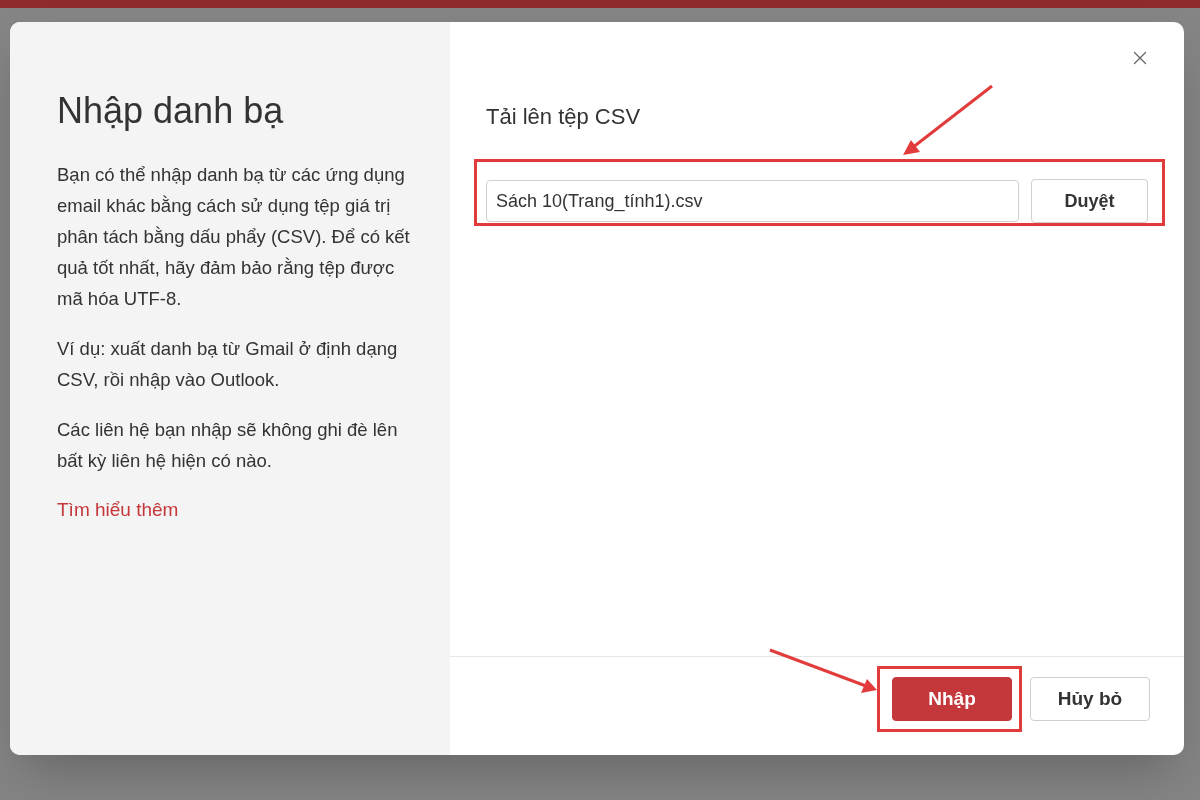  Describe the element at coordinates (564, 117) in the screenshot. I see `upload-heading: Tải lên tệp CSV` at that location.